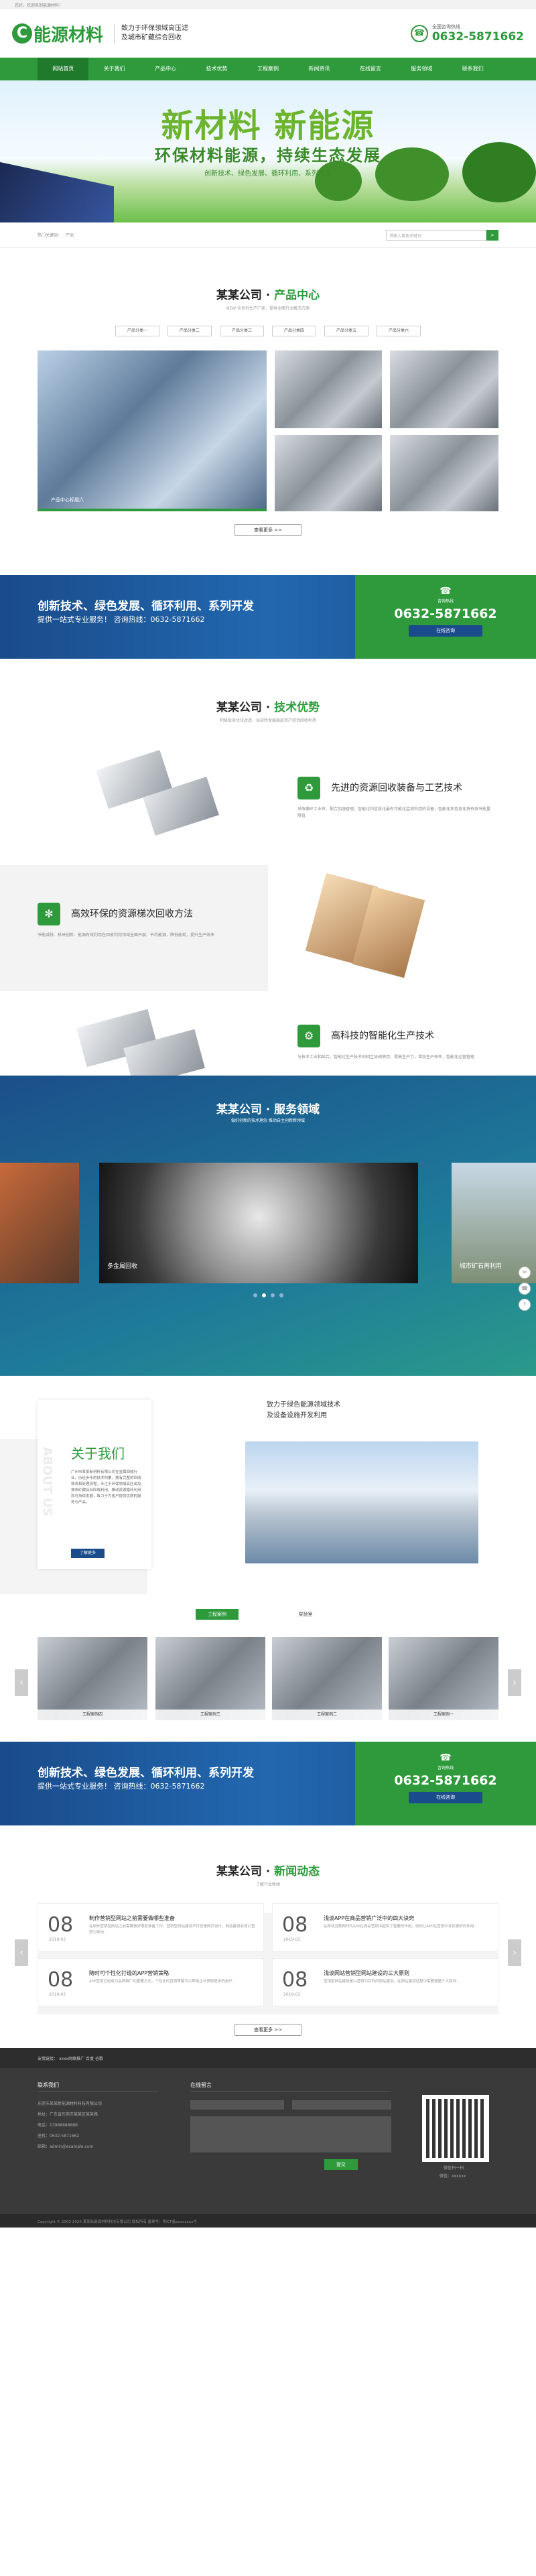 This screenshot has height=2576, width=536. I want to click on cta-line-2: 提供一站式专业服务！ 咨询热线：0632-5871662, so click(122, 1786).